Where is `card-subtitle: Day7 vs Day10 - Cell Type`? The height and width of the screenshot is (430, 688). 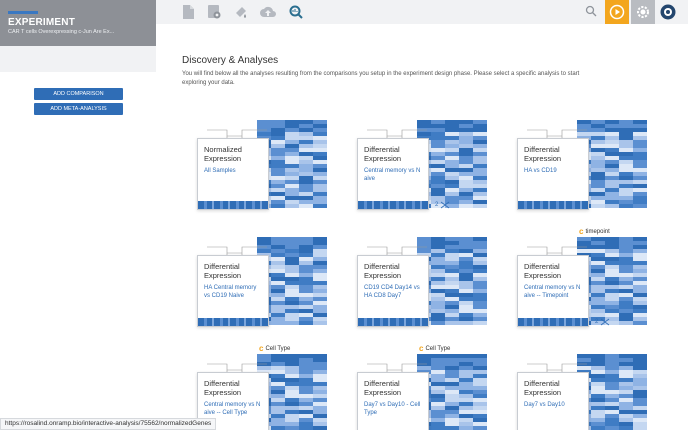
card-subtitle: Day7 vs Day10 - Cell Type is located at coordinates (393, 409).